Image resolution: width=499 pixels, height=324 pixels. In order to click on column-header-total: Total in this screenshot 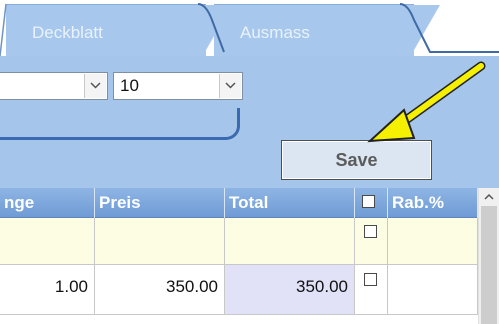, I will do `click(290, 203)`.